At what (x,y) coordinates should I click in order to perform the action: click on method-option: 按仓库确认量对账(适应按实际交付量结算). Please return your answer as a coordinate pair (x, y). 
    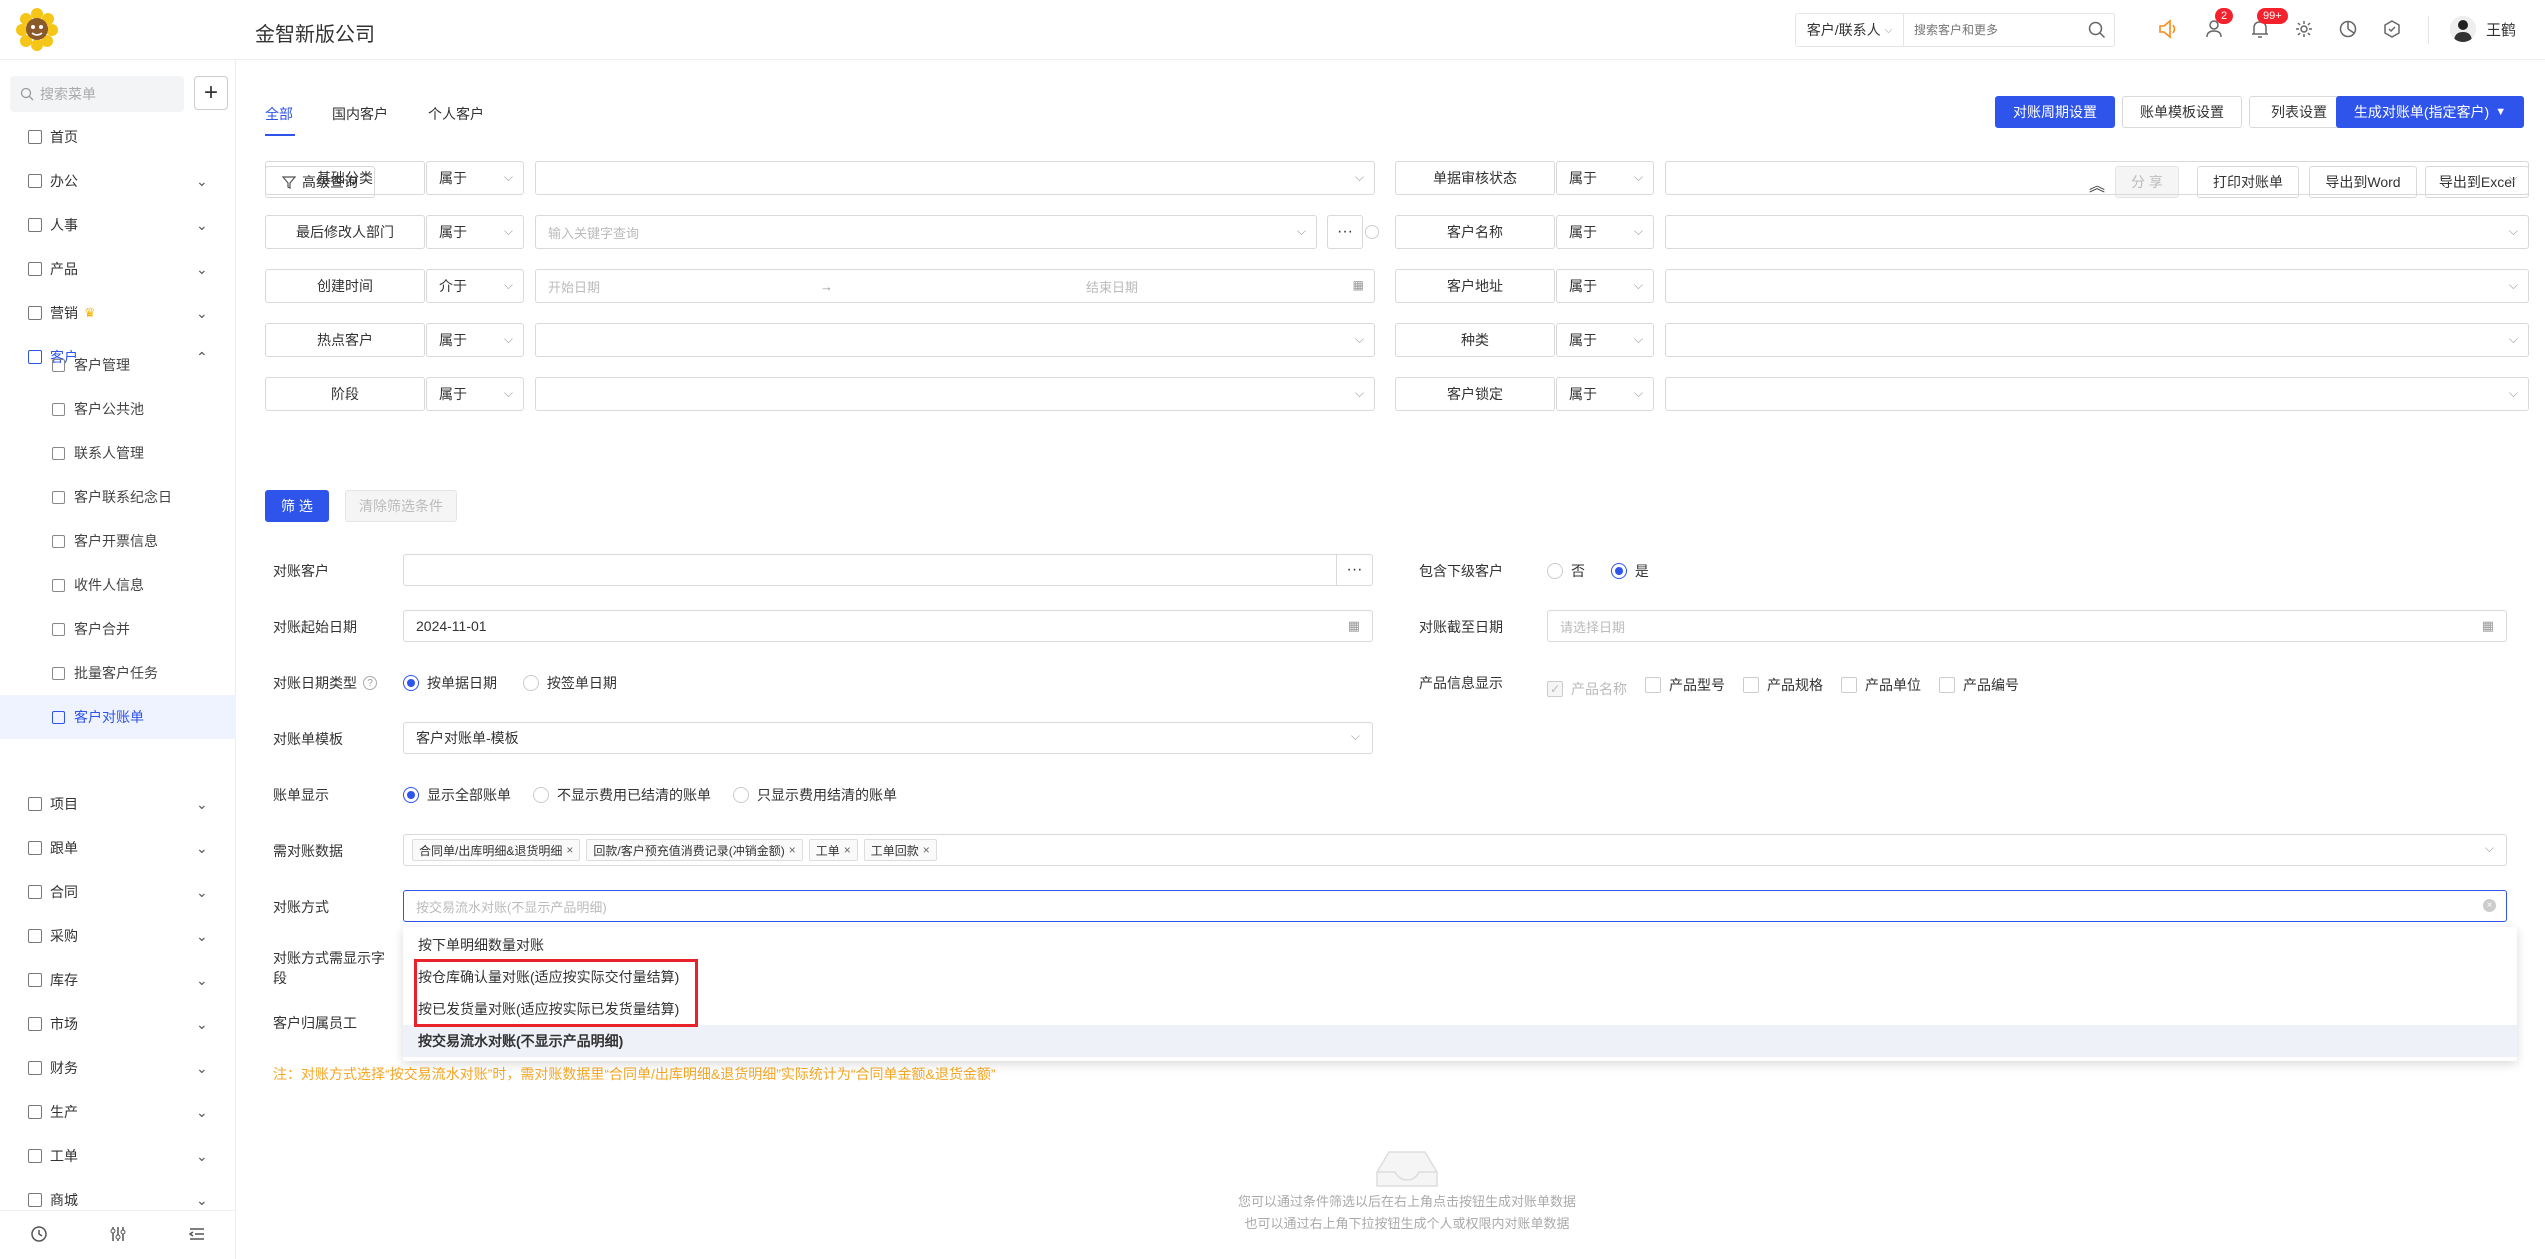
    Looking at the image, I should click on (1460, 977).